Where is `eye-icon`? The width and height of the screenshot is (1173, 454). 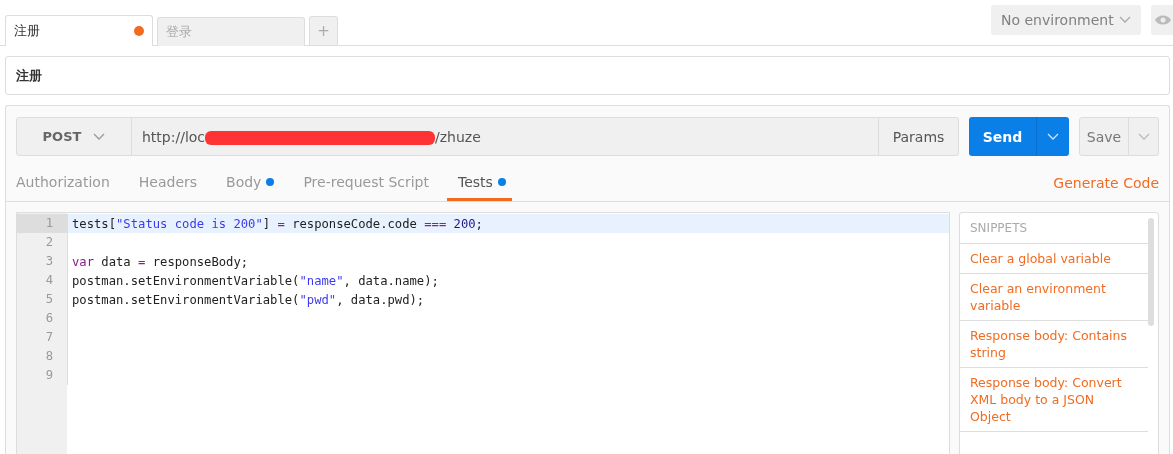
eye-icon is located at coordinates (1163, 20).